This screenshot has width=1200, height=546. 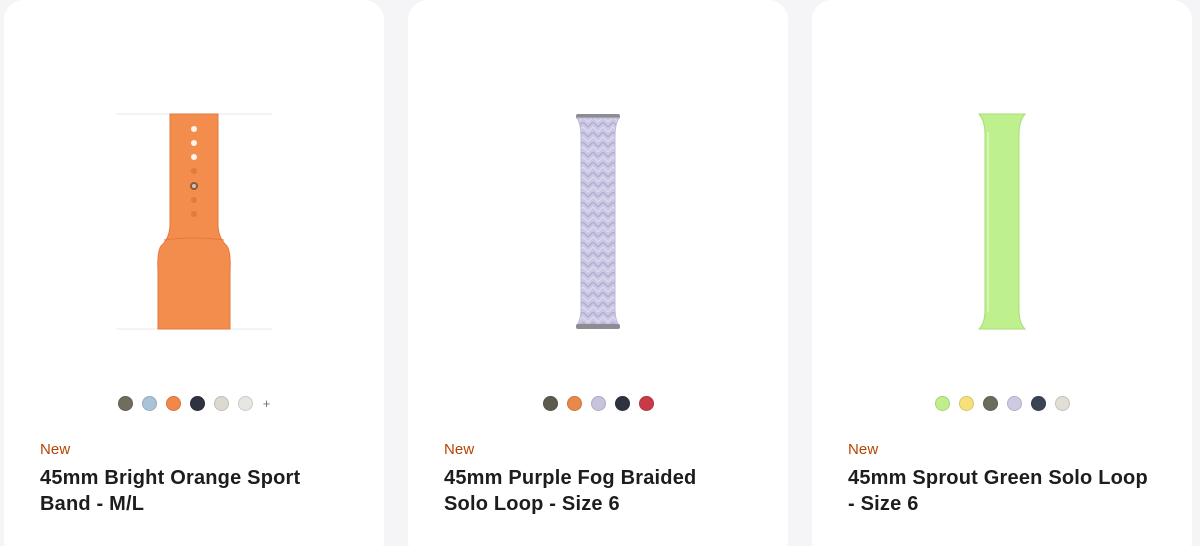 What do you see at coordinates (598, 222) in the screenshot?
I see `purple-braided-solo-loop-image` at bounding box center [598, 222].